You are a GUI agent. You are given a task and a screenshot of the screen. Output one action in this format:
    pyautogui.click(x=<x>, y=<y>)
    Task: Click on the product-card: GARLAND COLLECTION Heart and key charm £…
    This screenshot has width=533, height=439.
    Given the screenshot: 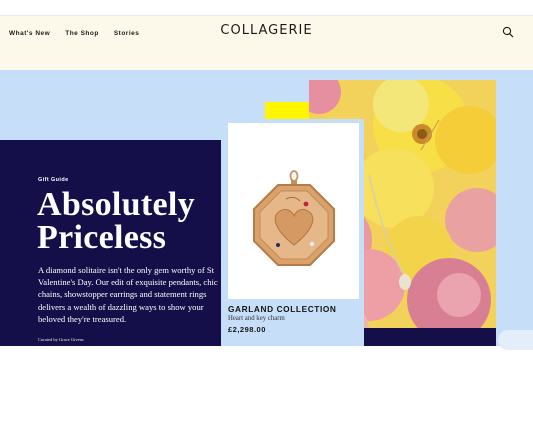 What is the action you would take?
    pyautogui.click(x=293, y=232)
    